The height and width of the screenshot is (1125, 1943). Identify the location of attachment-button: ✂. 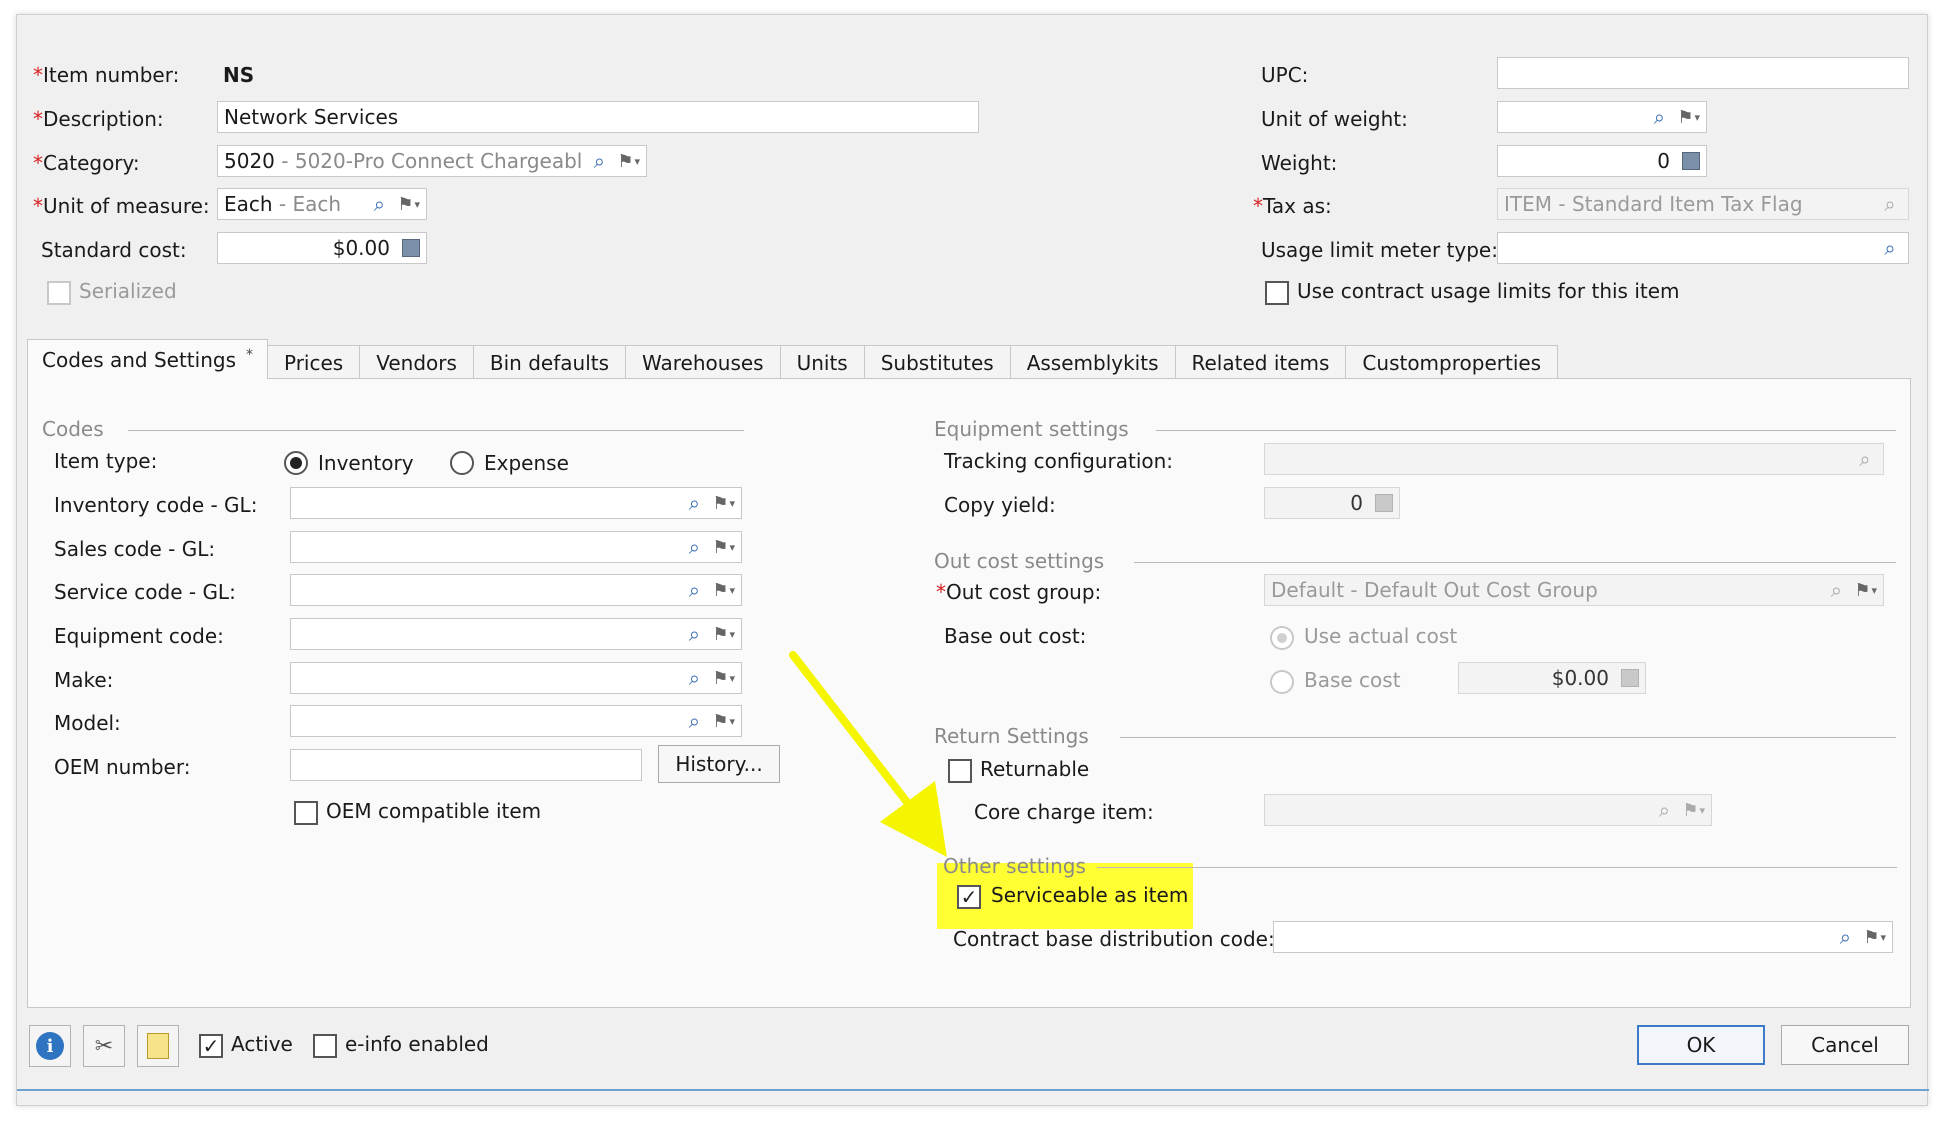
(104, 1046).